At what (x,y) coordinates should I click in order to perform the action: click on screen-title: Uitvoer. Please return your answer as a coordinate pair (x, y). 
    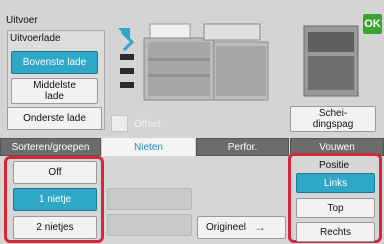
    Looking at the image, I should click on (22, 20).